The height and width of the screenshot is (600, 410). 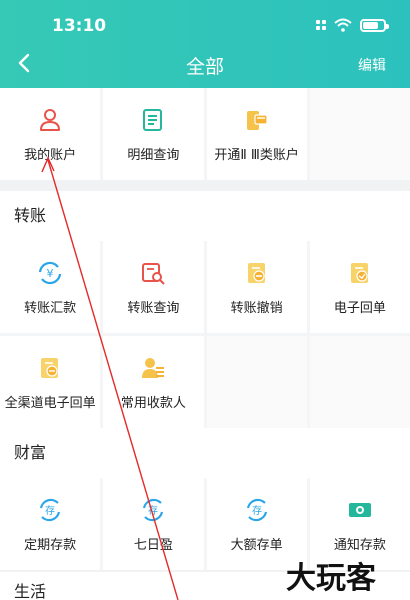 What do you see at coordinates (359, 509) in the screenshot?
I see `cash-icon` at bounding box center [359, 509].